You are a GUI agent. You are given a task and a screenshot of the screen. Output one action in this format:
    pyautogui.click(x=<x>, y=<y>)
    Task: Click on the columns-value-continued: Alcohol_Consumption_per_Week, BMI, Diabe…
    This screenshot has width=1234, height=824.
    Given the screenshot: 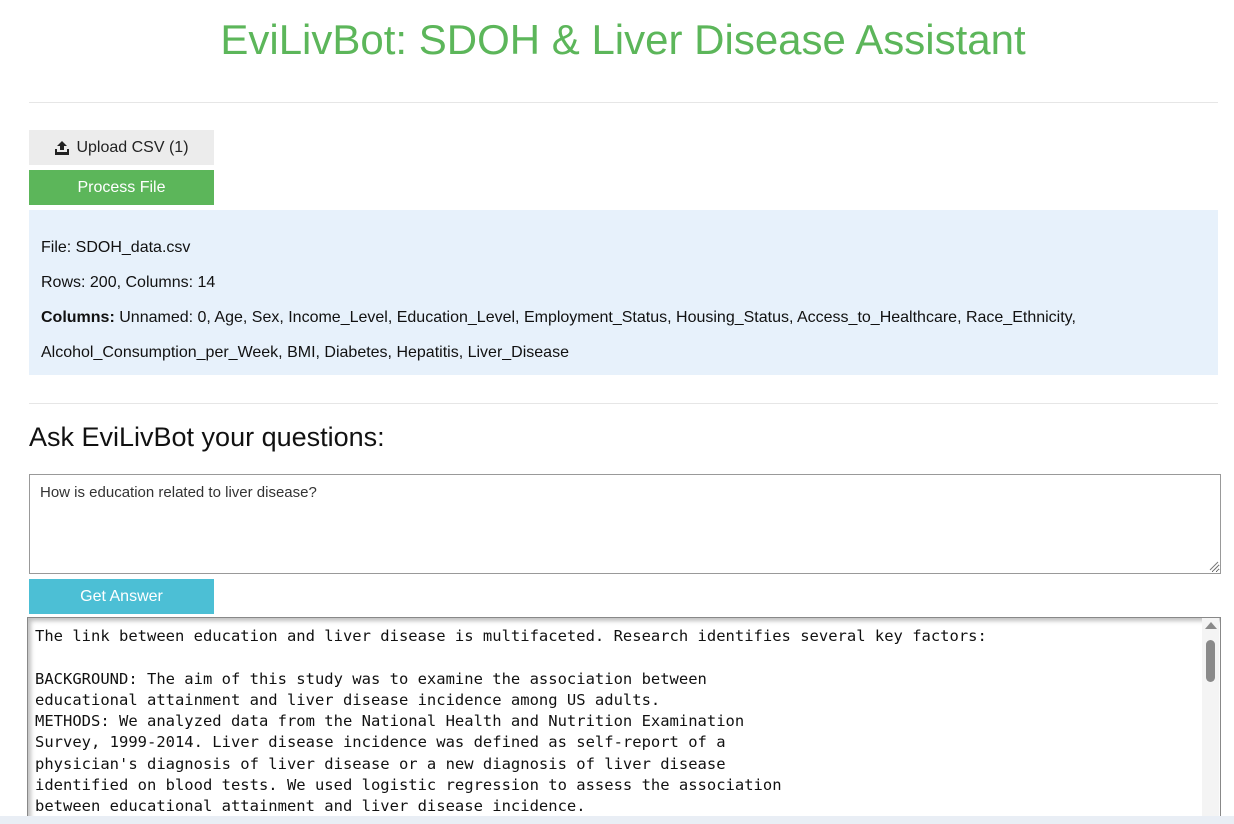 What is the action you would take?
    pyautogui.click(x=305, y=352)
    